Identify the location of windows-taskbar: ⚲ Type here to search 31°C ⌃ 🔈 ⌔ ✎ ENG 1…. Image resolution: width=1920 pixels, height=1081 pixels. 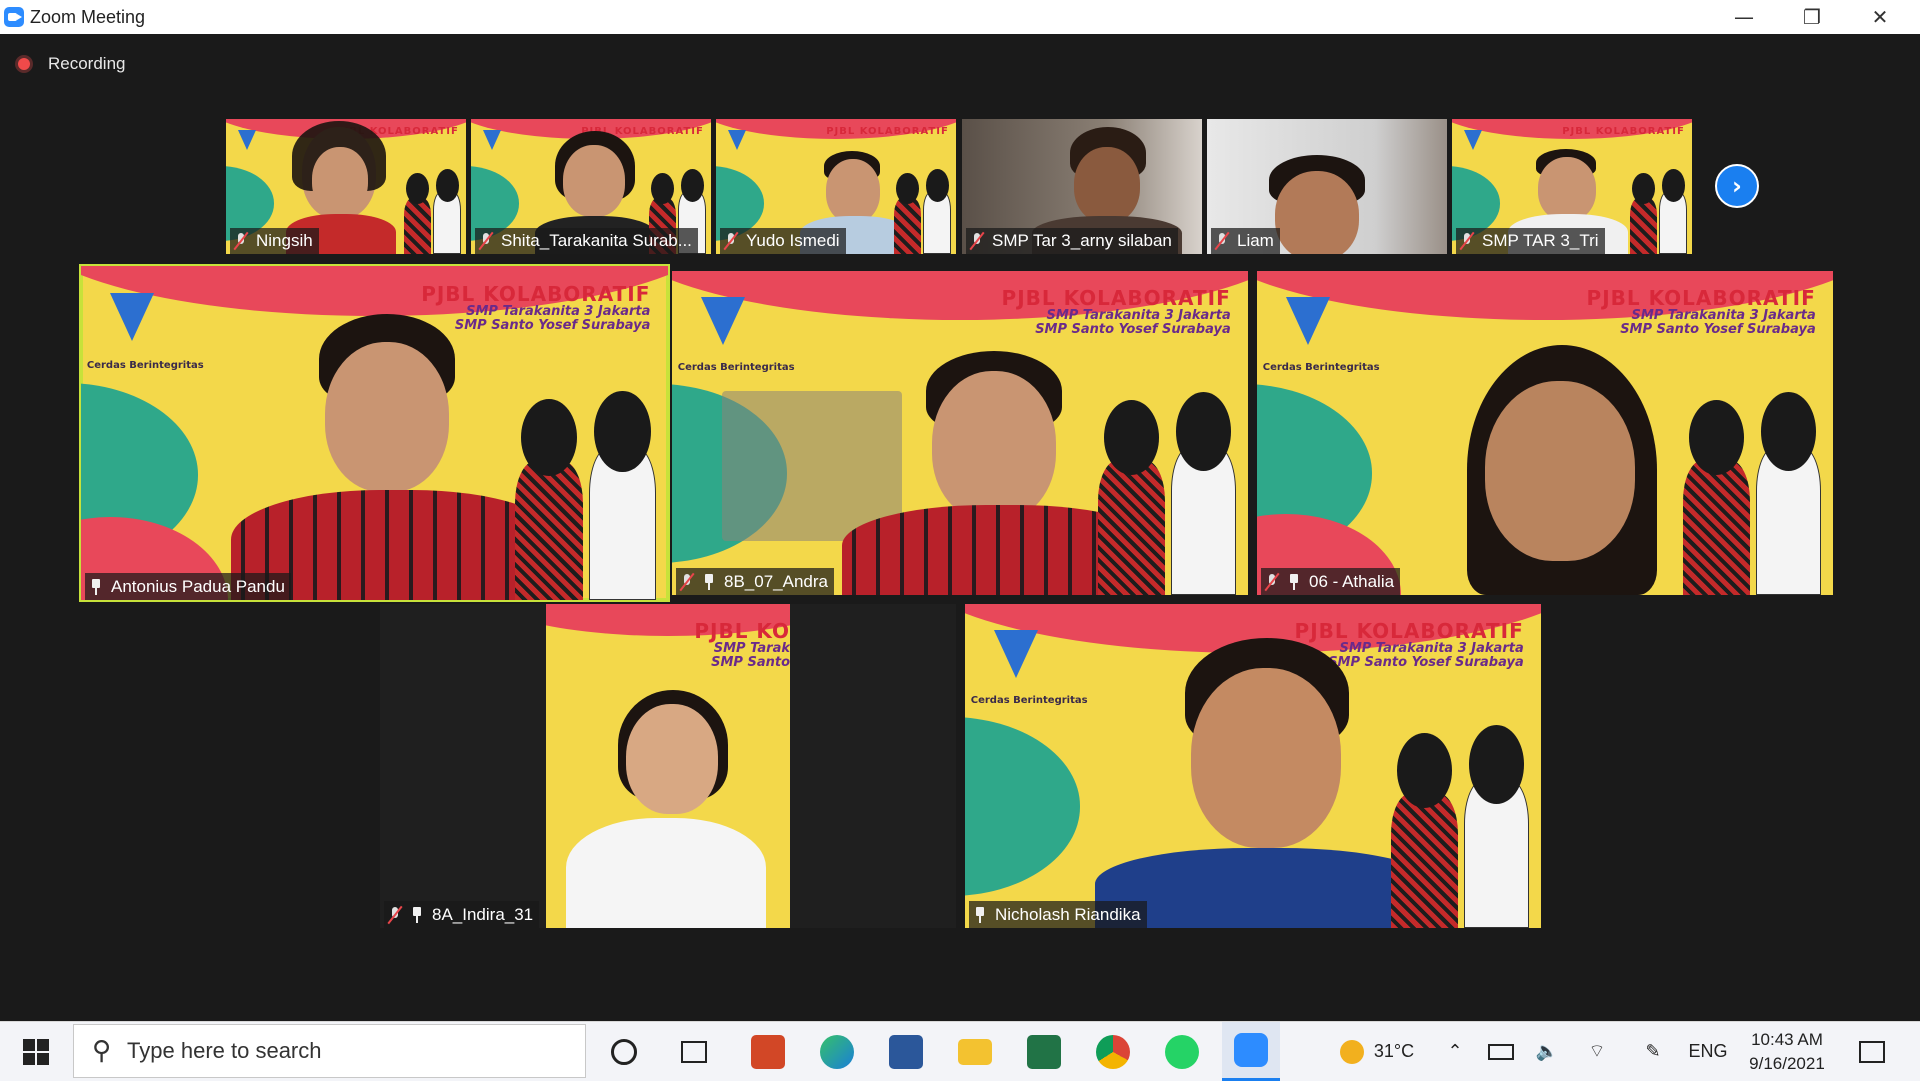
(960, 1051).